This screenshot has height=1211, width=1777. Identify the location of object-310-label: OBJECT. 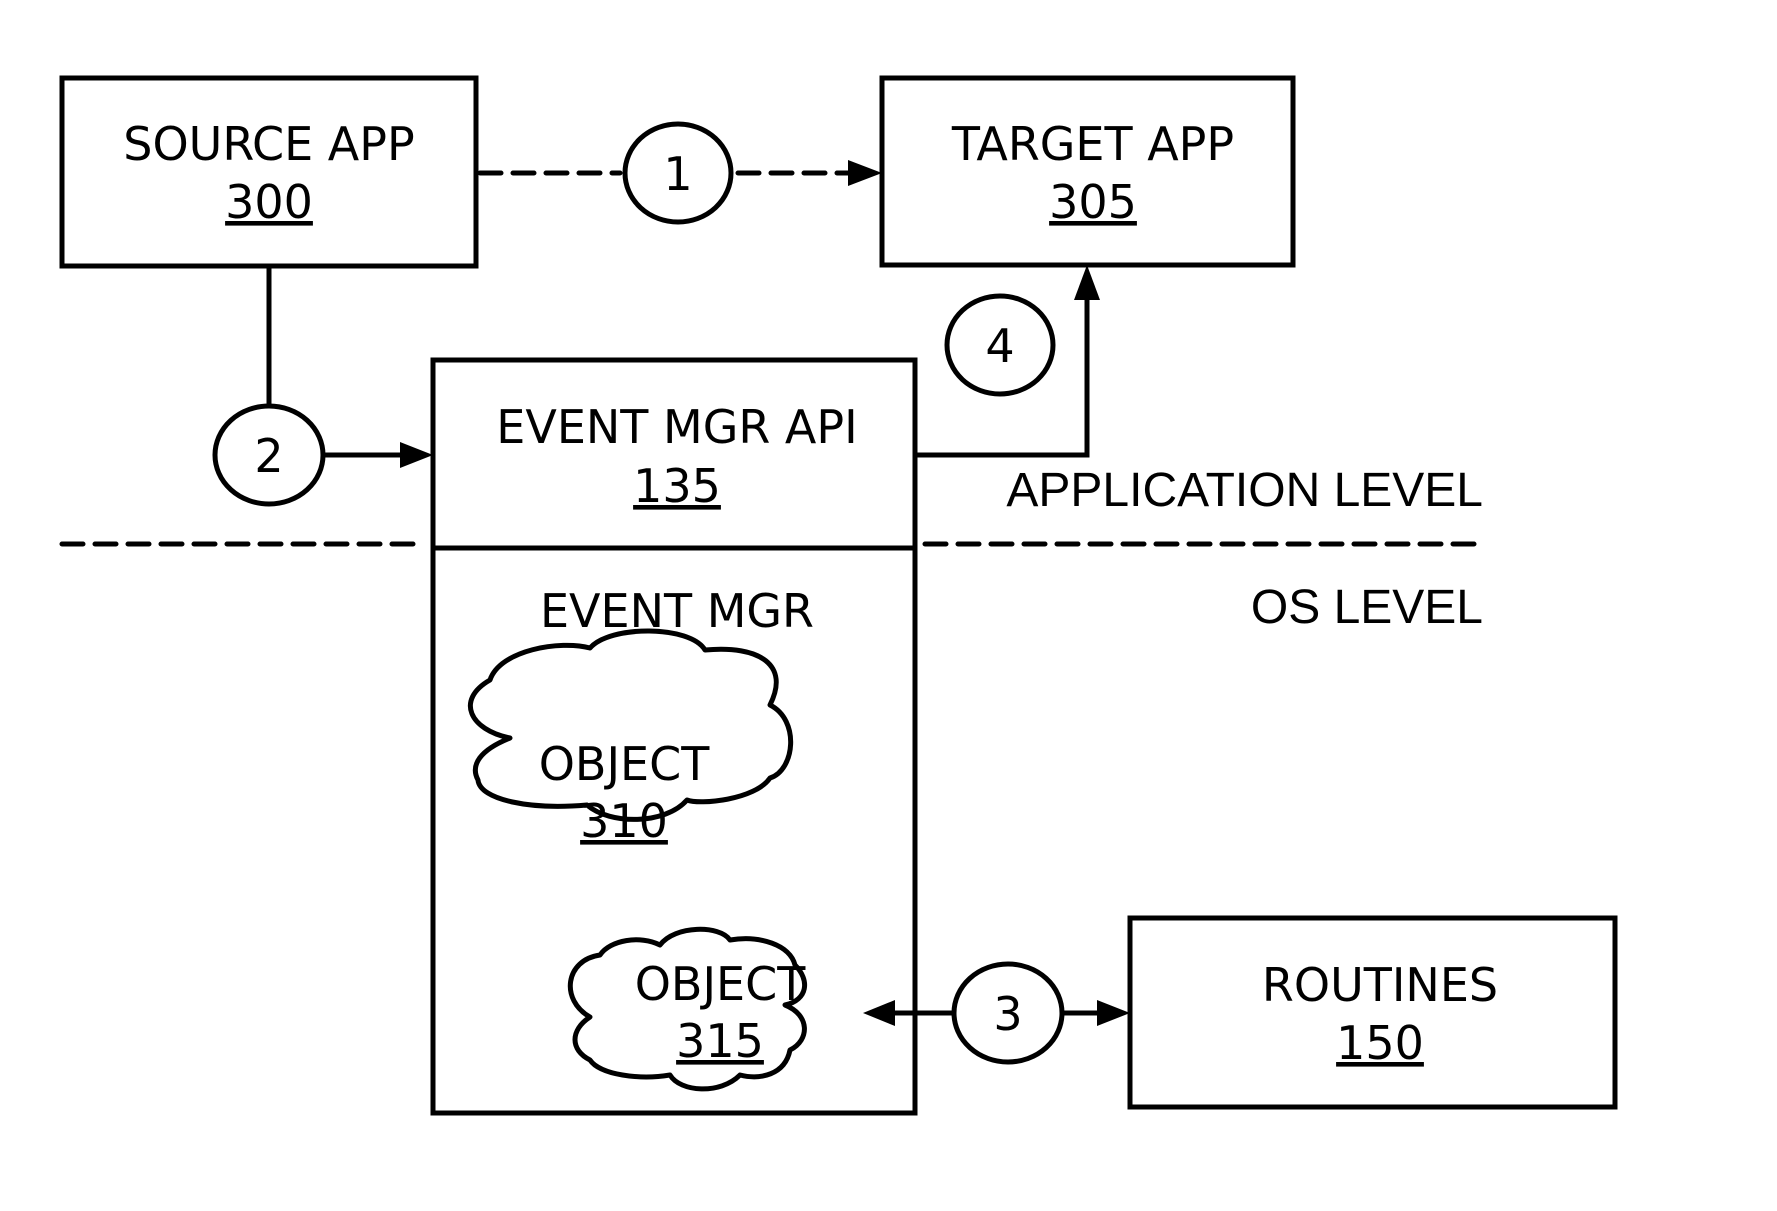
(625, 764).